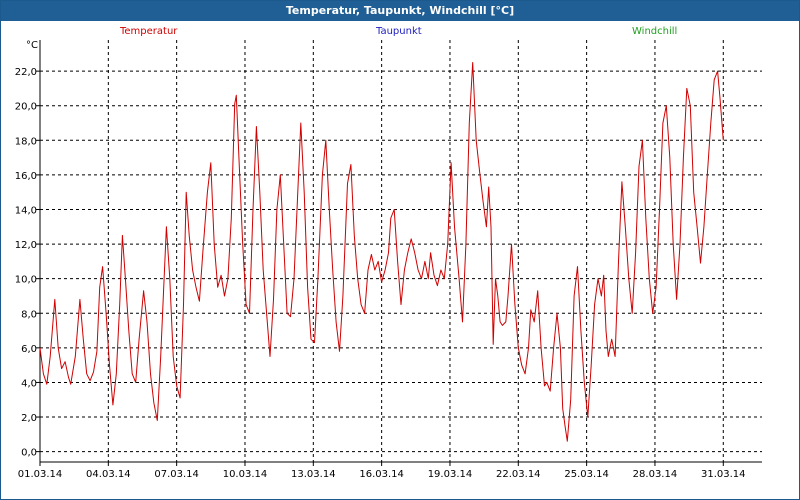 The image size is (800, 500). I want to click on legend-taupunkt: Taupunkt, so click(398, 31).